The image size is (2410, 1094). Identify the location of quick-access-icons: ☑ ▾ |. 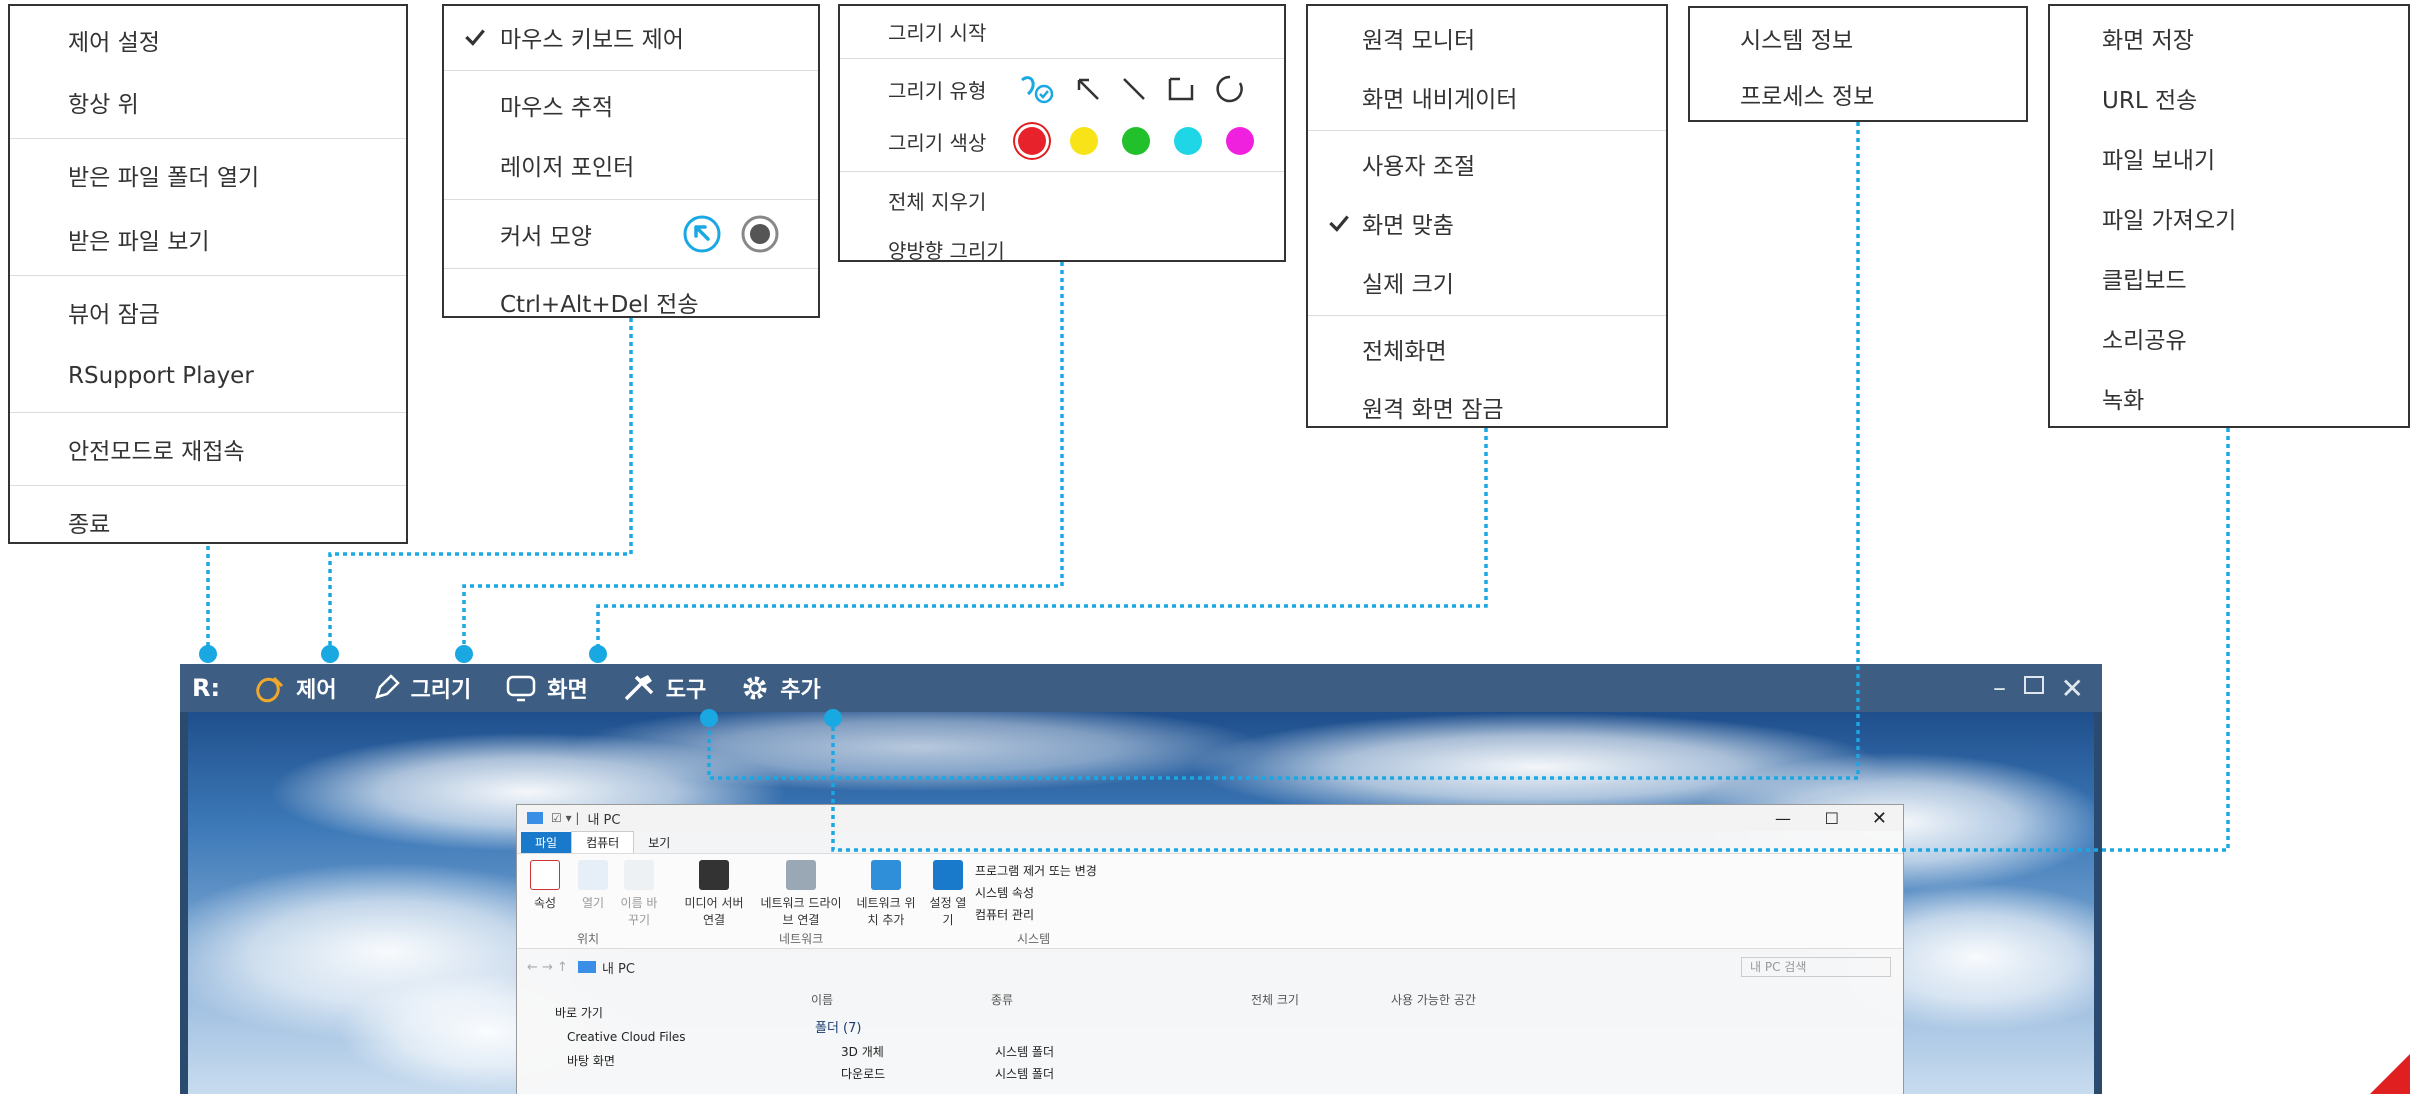
(565, 818).